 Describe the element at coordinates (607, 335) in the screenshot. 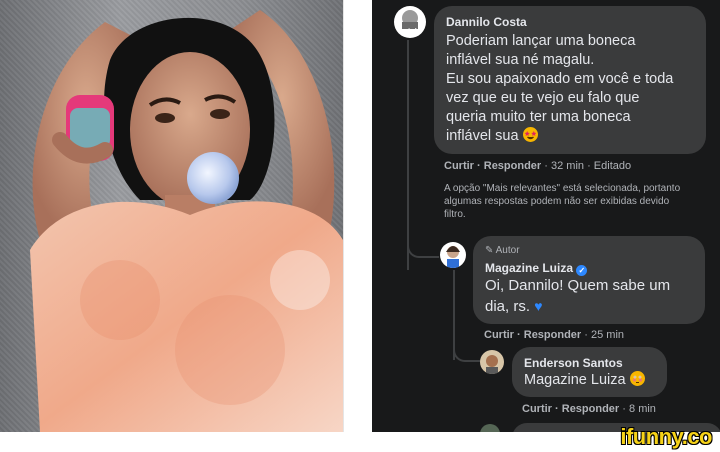

I see `comment-timestamp: 25 min` at that location.